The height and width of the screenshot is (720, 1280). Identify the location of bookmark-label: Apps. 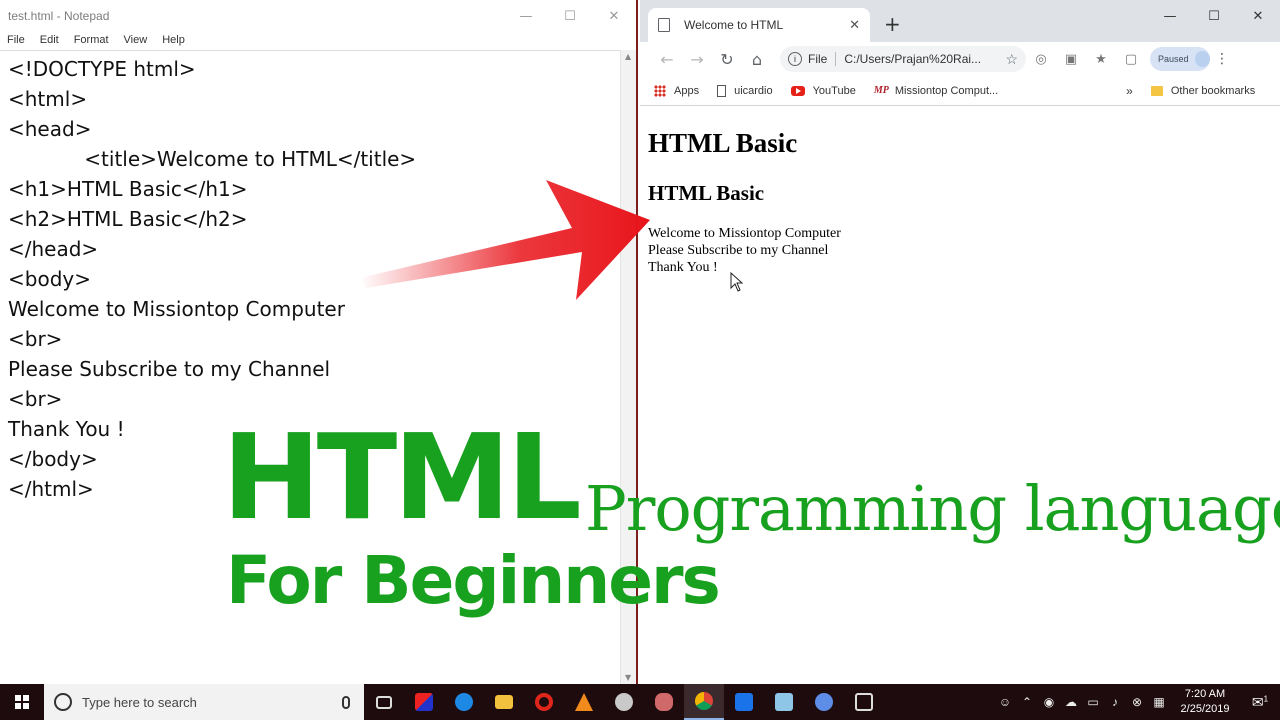
(687, 90).